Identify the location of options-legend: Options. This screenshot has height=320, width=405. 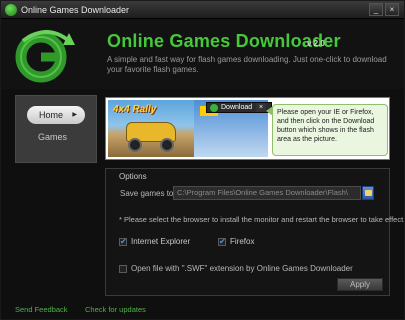
(133, 176).